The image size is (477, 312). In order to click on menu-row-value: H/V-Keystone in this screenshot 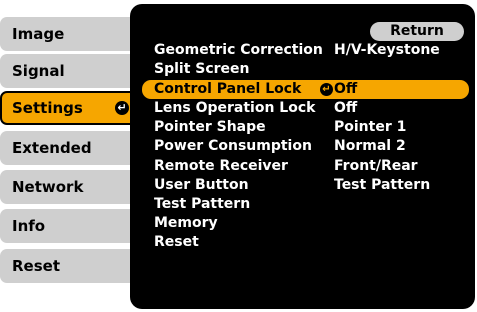, I will do `click(387, 50)`.